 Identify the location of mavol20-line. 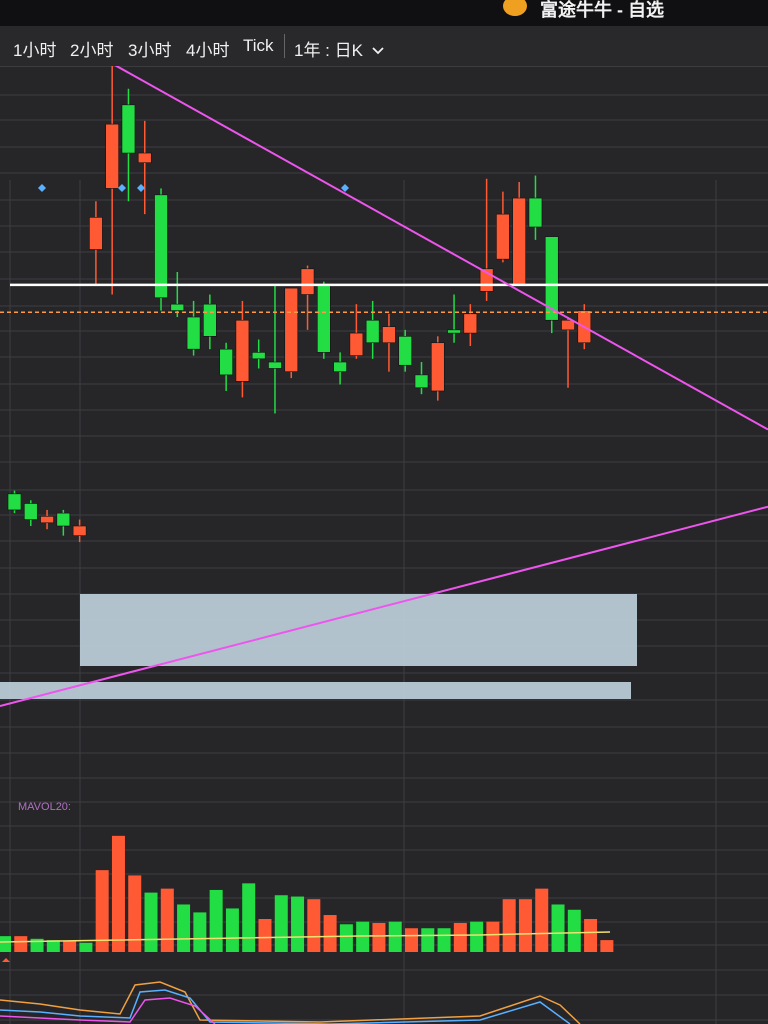
(305, 937).